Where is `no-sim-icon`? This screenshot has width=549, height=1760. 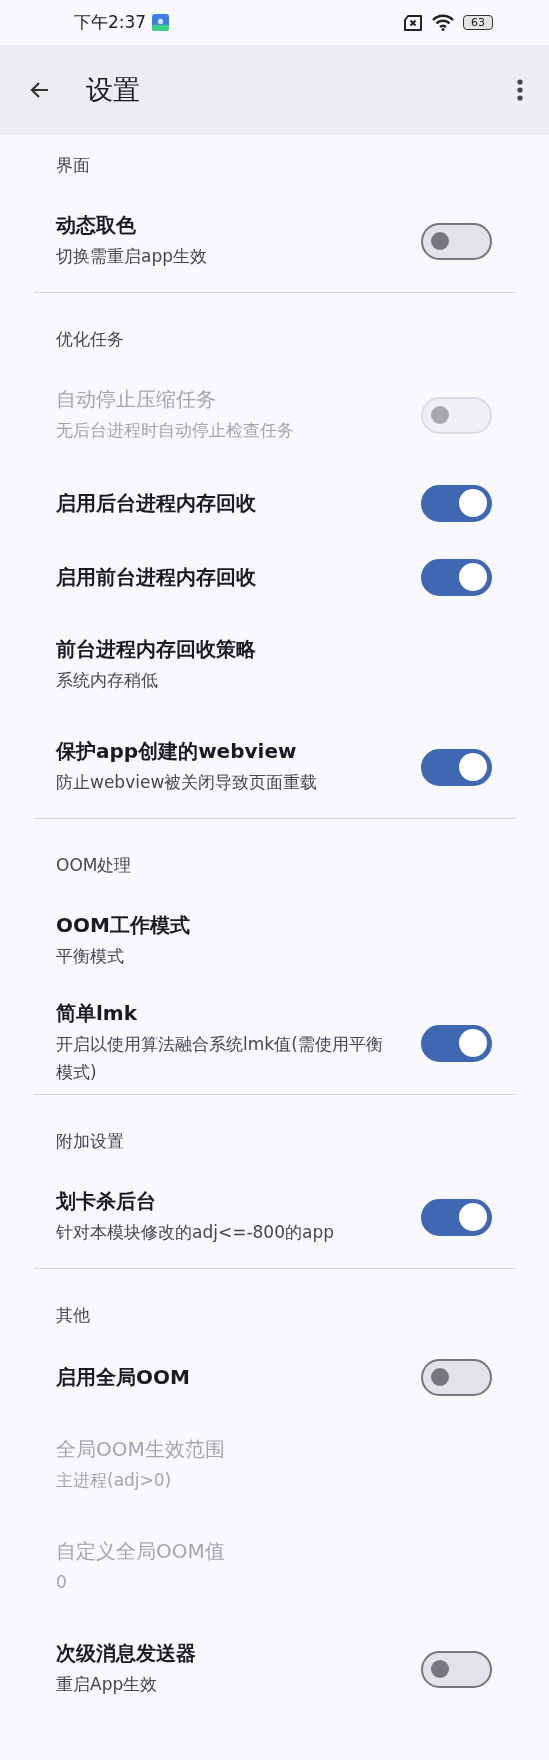 no-sim-icon is located at coordinates (413, 22).